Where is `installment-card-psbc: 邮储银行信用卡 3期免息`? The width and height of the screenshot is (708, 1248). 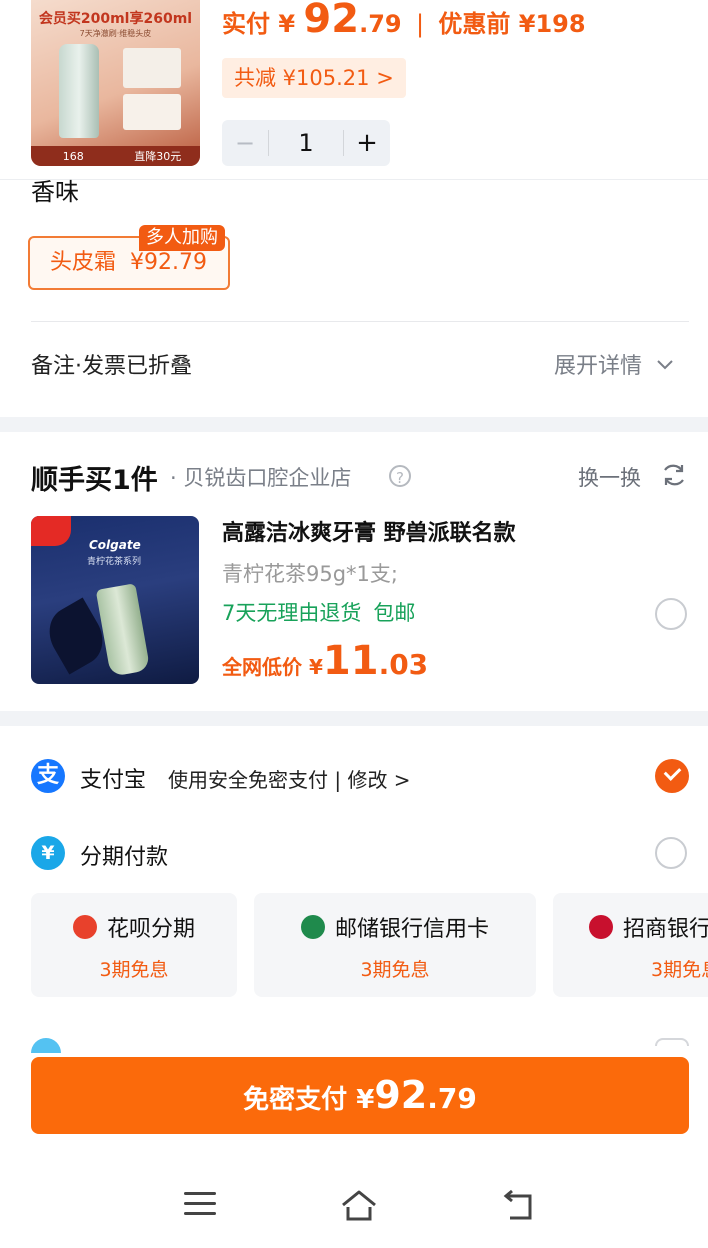
installment-card-psbc: 邮储银行信用卡 3期免息 is located at coordinates (395, 945).